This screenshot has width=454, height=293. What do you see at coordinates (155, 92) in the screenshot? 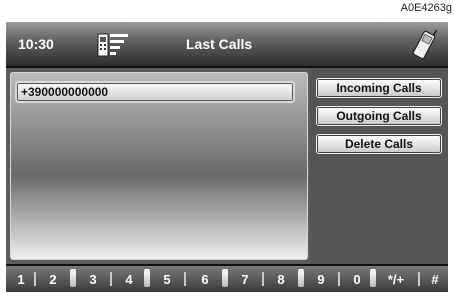
I see `call-entry: +390000000000` at bounding box center [155, 92].